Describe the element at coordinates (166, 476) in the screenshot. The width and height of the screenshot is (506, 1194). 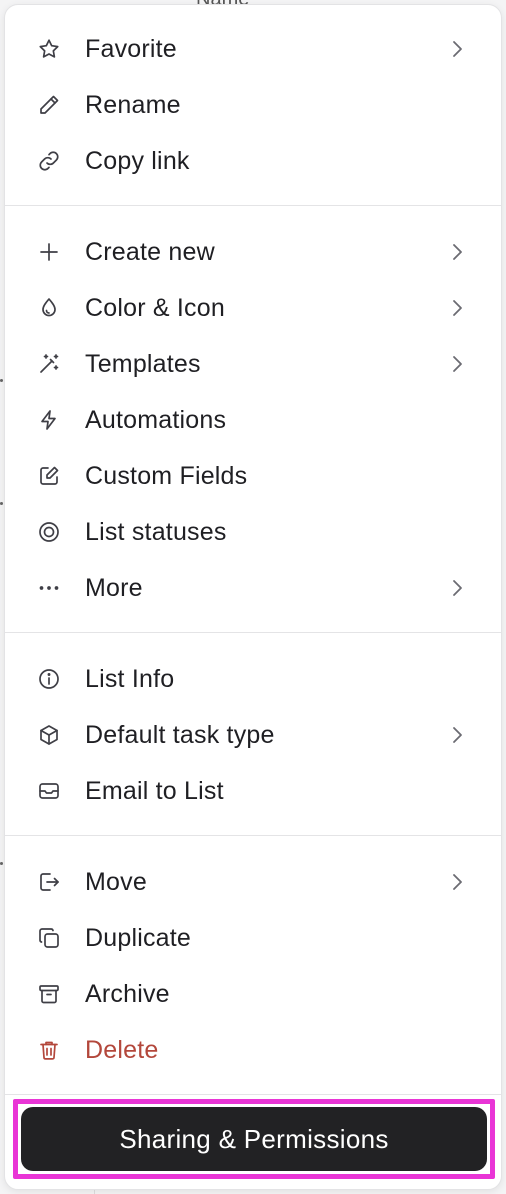
I see `menu-item-label: Custom Fields` at that location.